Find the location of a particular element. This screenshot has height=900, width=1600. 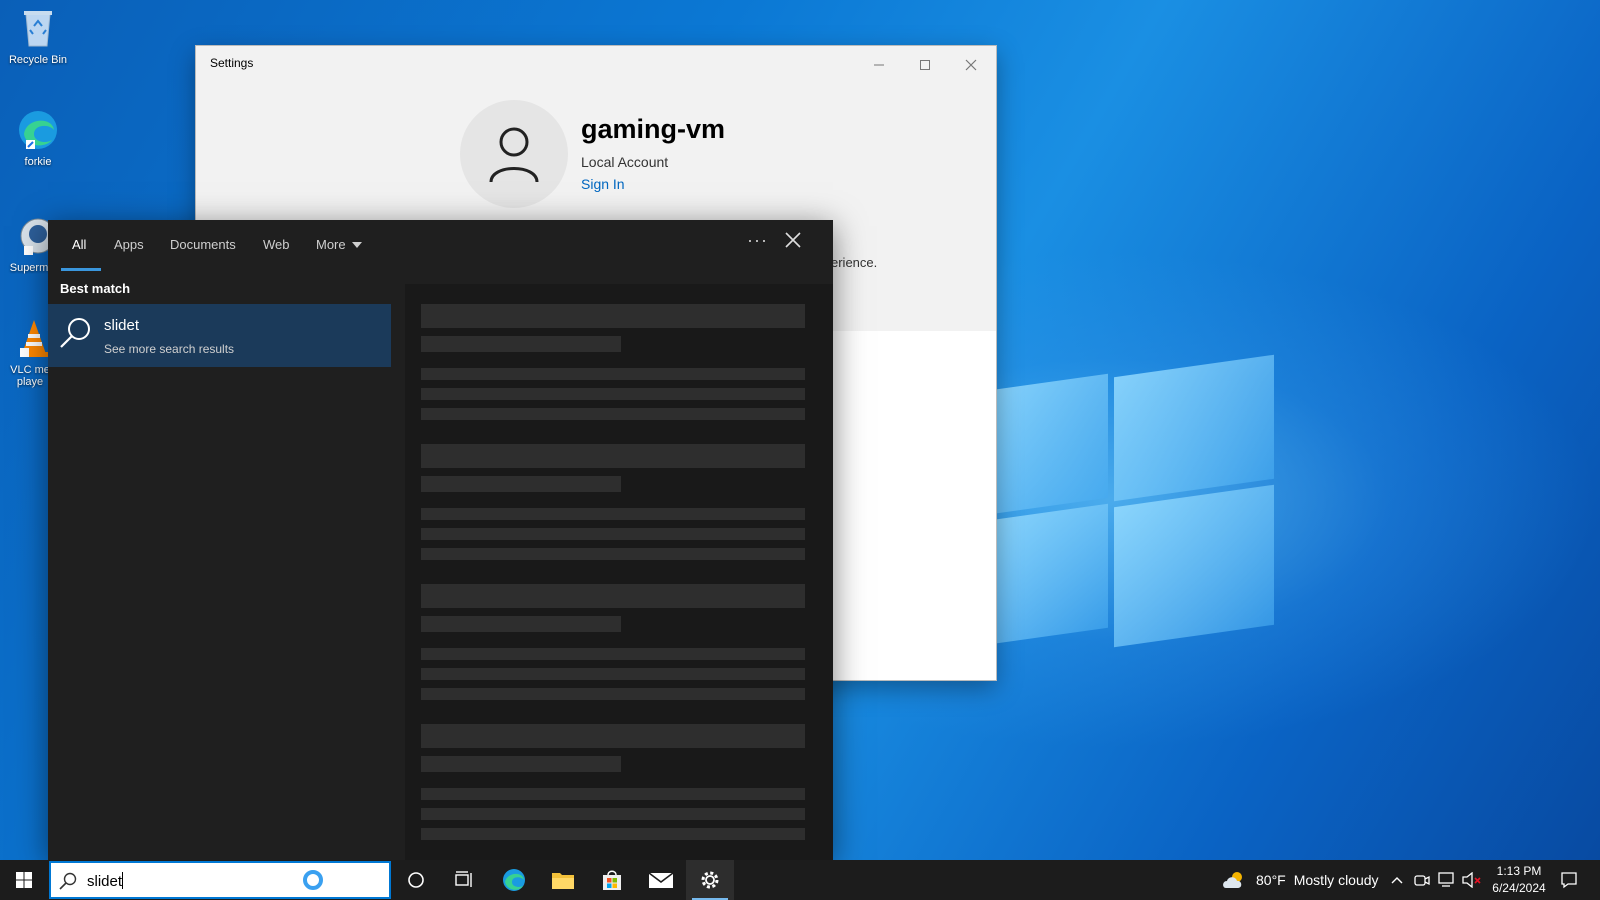

maximize-icon is located at coordinates (925, 65).